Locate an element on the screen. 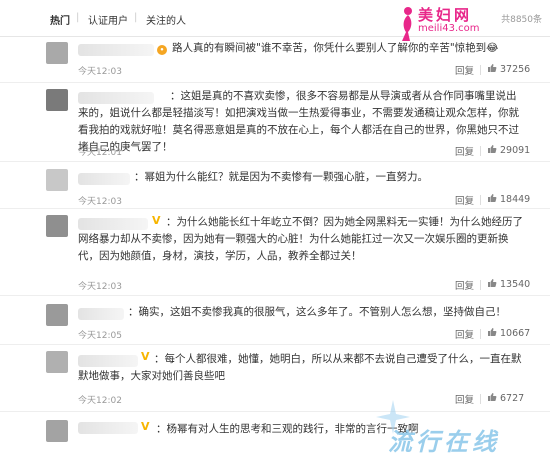  watermark-url: meili43.com is located at coordinates (449, 28).